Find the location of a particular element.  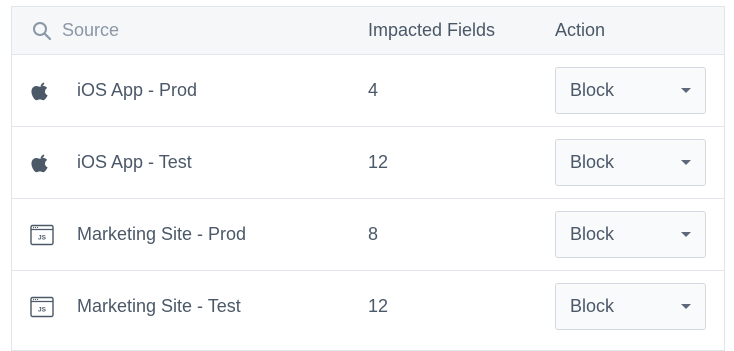

search-icon is located at coordinates (42, 31).